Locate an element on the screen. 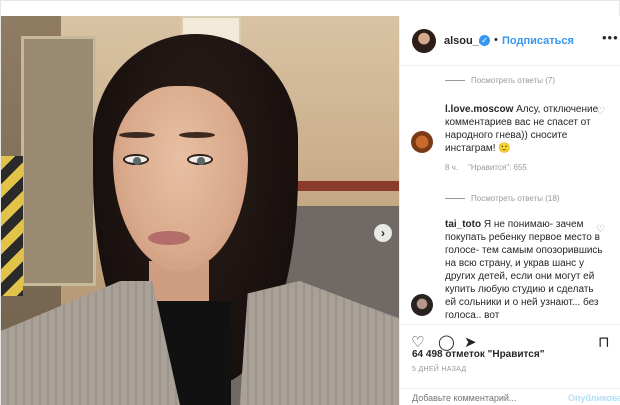  bookmark-icon: ⊓ is located at coordinates (604, 342).